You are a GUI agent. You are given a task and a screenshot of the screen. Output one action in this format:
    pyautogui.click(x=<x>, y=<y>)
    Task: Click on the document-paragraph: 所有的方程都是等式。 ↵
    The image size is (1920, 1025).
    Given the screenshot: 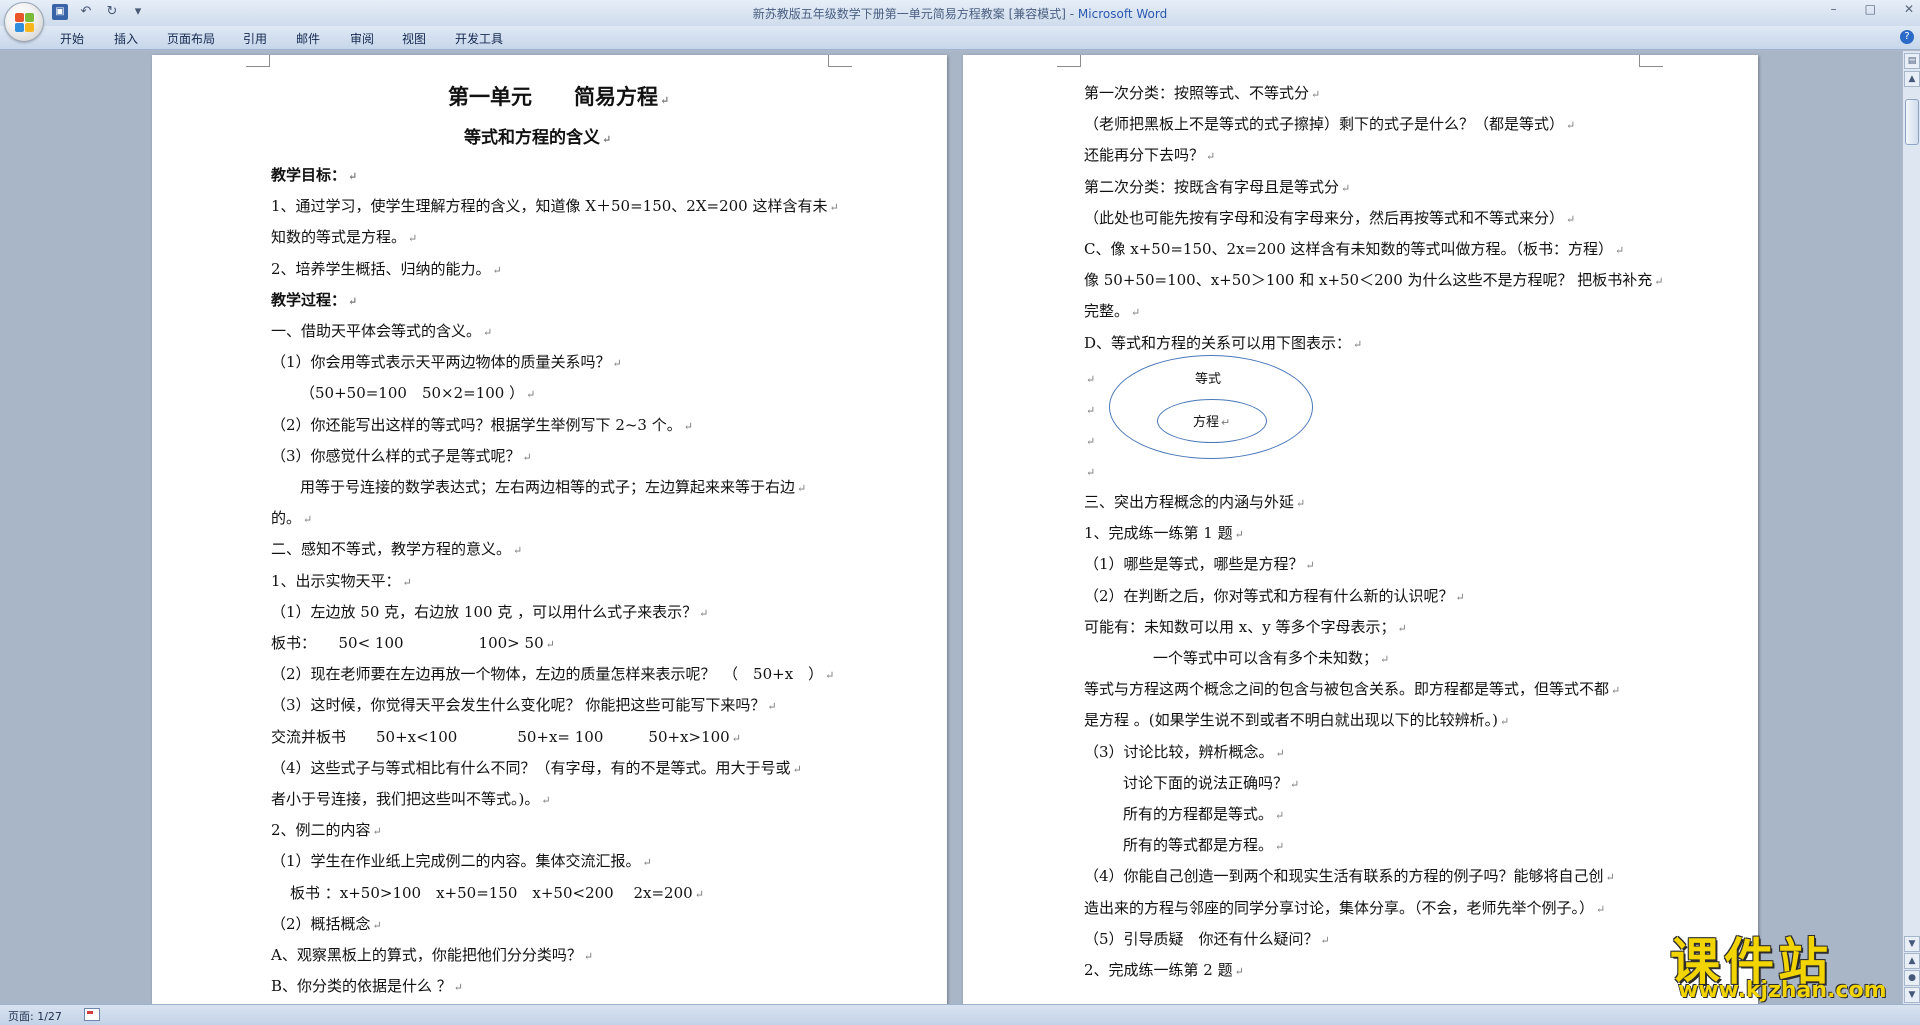 What is the action you would take?
    pyautogui.click(x=1204, y=814)
    